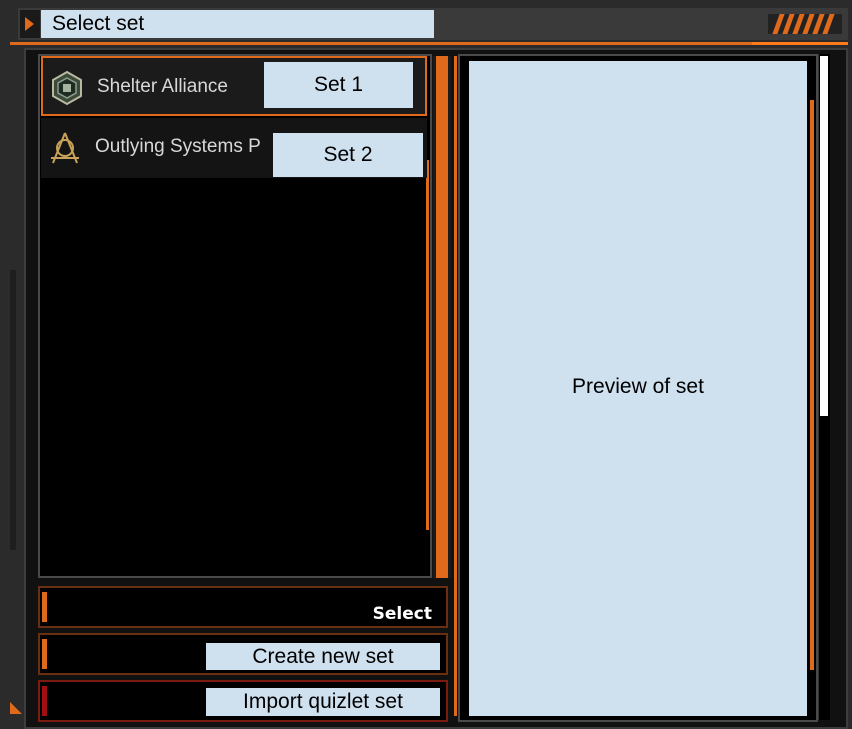  What do you see at coordinates (638, 386) in the screenshot?
I see `preview-label: Preview of set` at bounding box center [638, 386].